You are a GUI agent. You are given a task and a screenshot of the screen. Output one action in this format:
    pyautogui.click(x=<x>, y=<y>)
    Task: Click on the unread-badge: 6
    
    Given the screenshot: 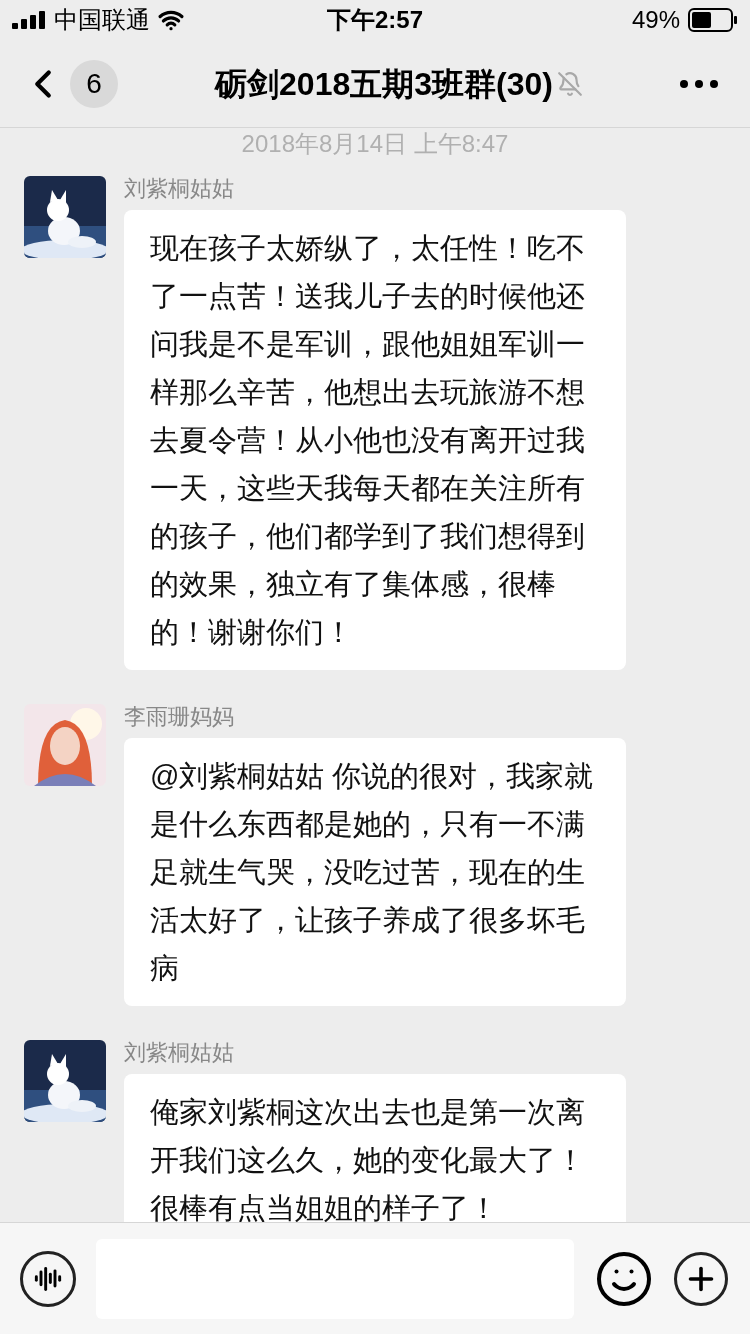 What is the action you would take?
    pyautogui.click(x=94, y=83)
    